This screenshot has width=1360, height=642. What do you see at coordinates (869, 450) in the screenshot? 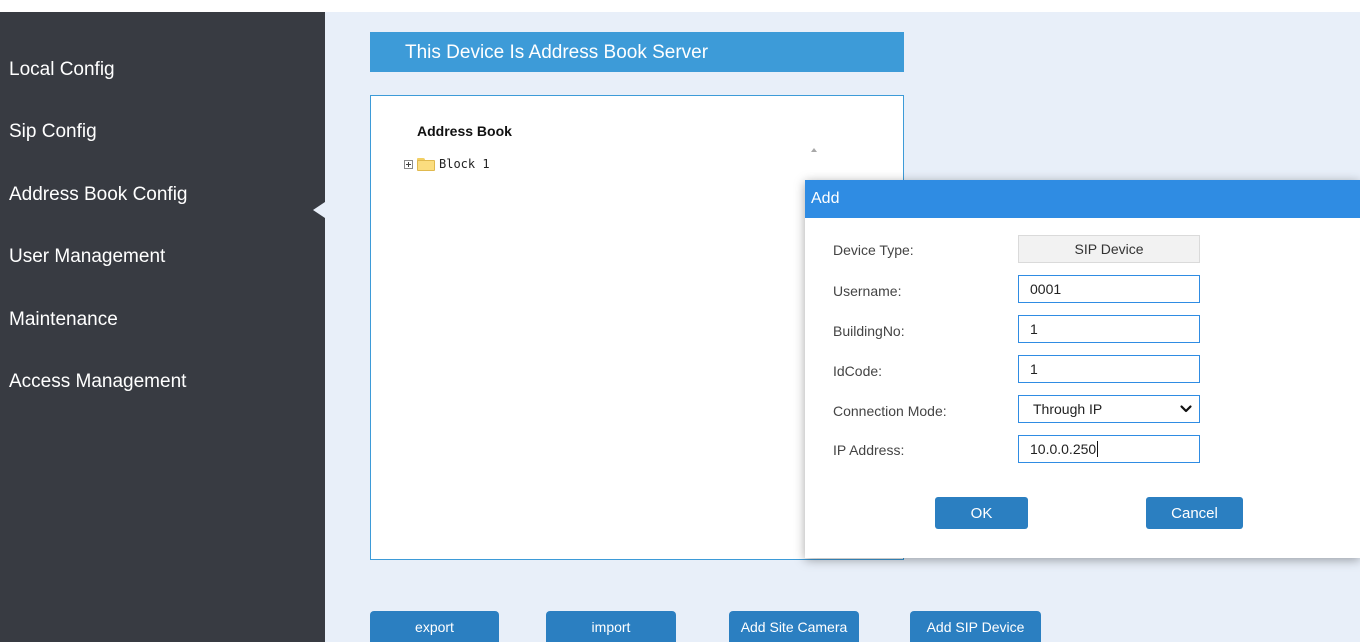
I see `ip-address-label: IP Address:` at bounding box center [869, 450].